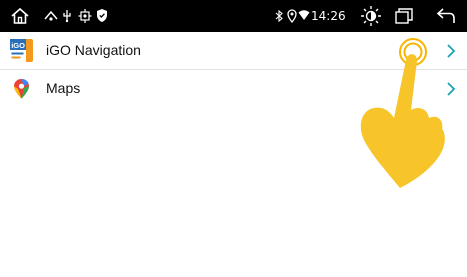  I want to click on back-icon, so click(446, 16).